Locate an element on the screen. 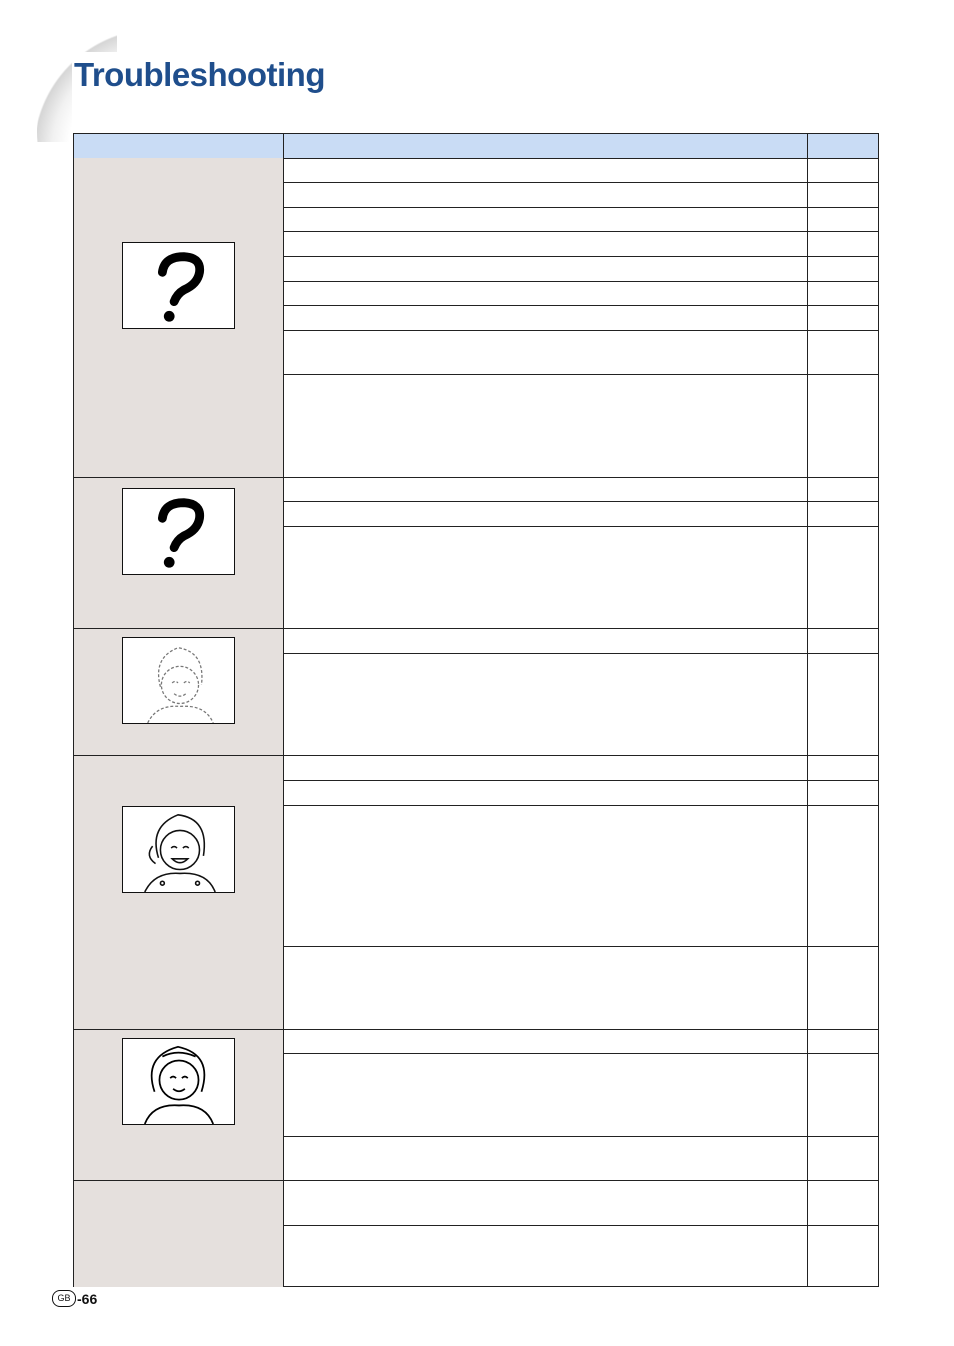 The width and height of the screenshot is (954, 1346). page-number: -66 is located at coordinates (87, 1298).